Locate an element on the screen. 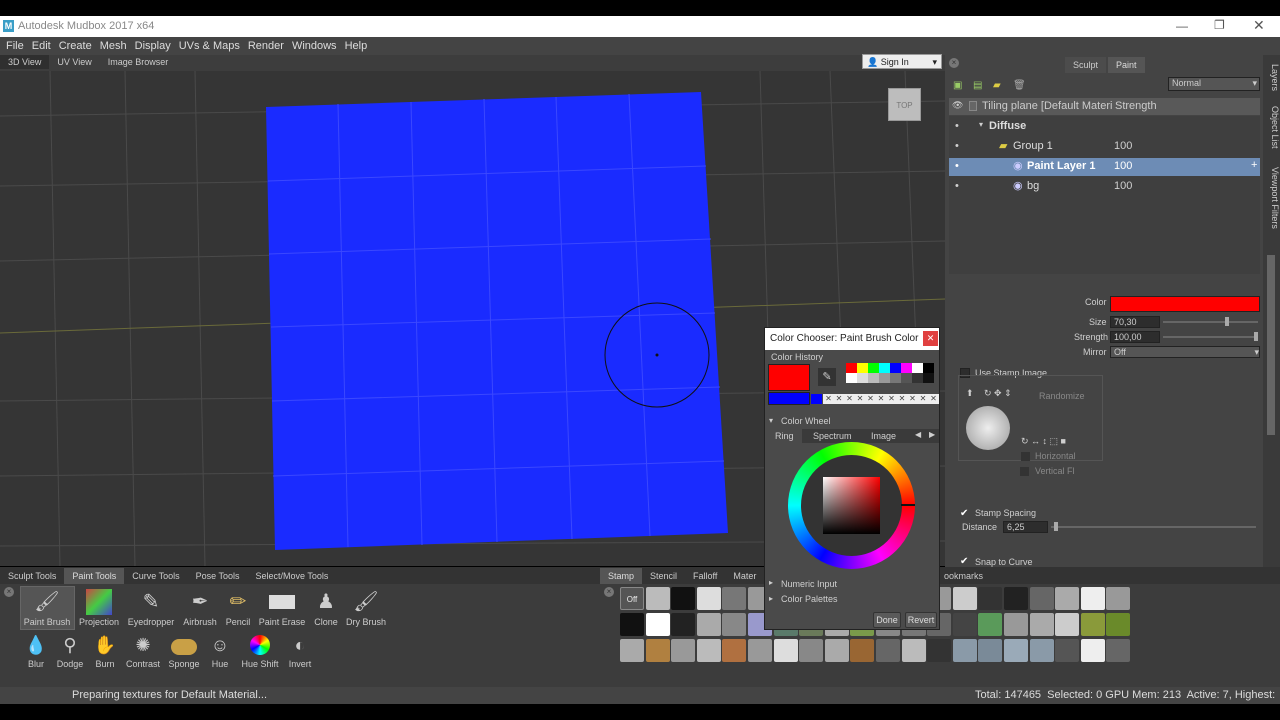 This screenshot has width=1280, height=720. mirror-select: Off ▾ is located at coordinates (1185, 352).